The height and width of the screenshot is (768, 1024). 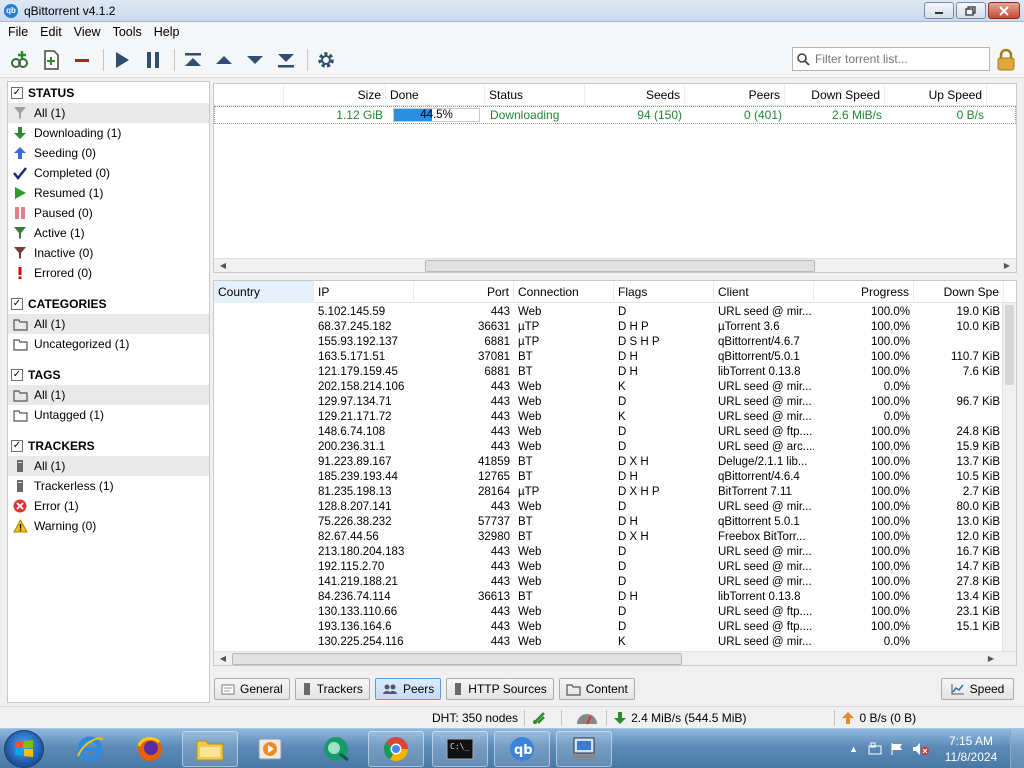 I want to click on column-header-connection: Connection, so click(x=564, y=292).